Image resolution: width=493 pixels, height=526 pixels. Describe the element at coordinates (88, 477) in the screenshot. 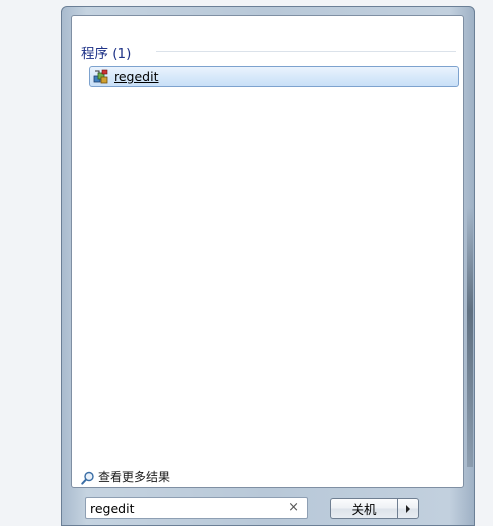

I see `search-icon` at that location.